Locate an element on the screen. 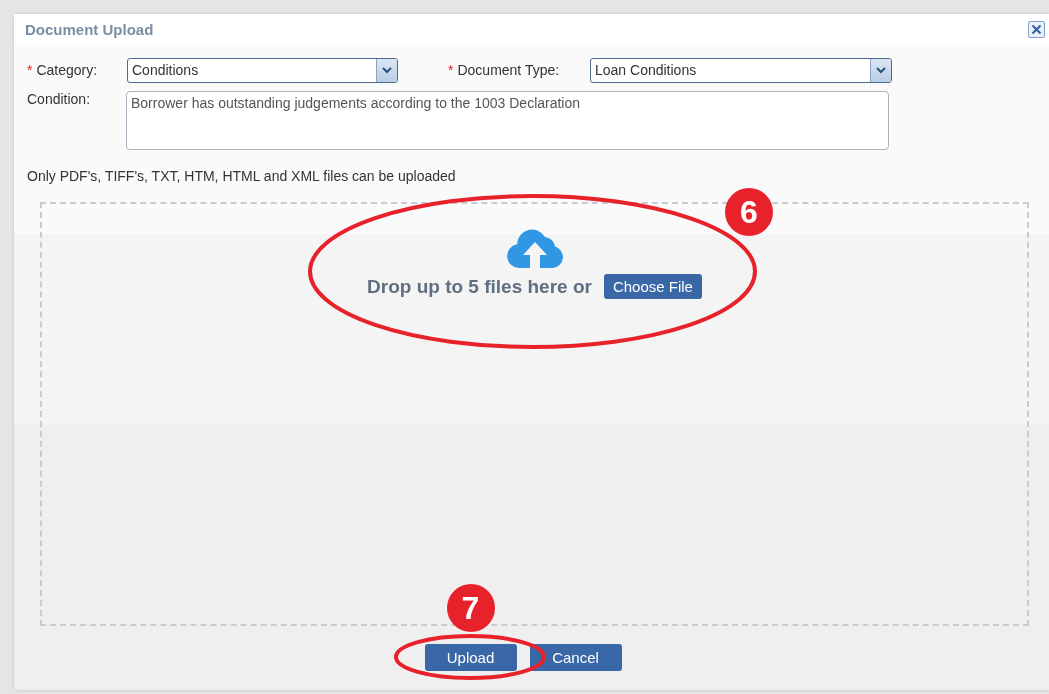 The height and width of the screenshot is (694, 1049). field-label: Condition: is located at coordinates (59, 100).